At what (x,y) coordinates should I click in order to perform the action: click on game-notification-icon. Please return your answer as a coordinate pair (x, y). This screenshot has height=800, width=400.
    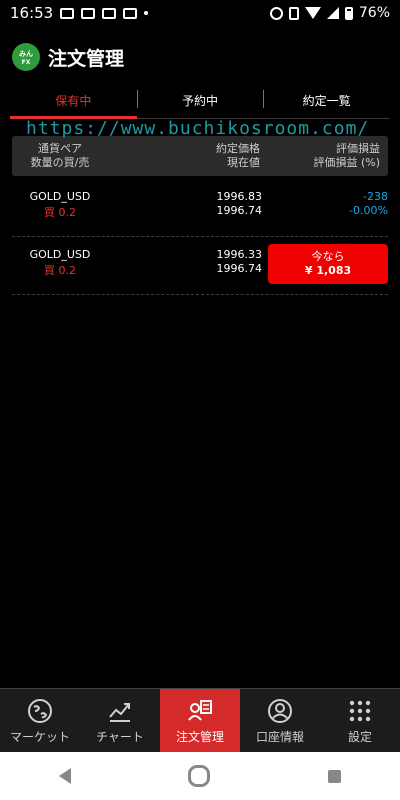
    Looking at the image, I should click on (88, 13).